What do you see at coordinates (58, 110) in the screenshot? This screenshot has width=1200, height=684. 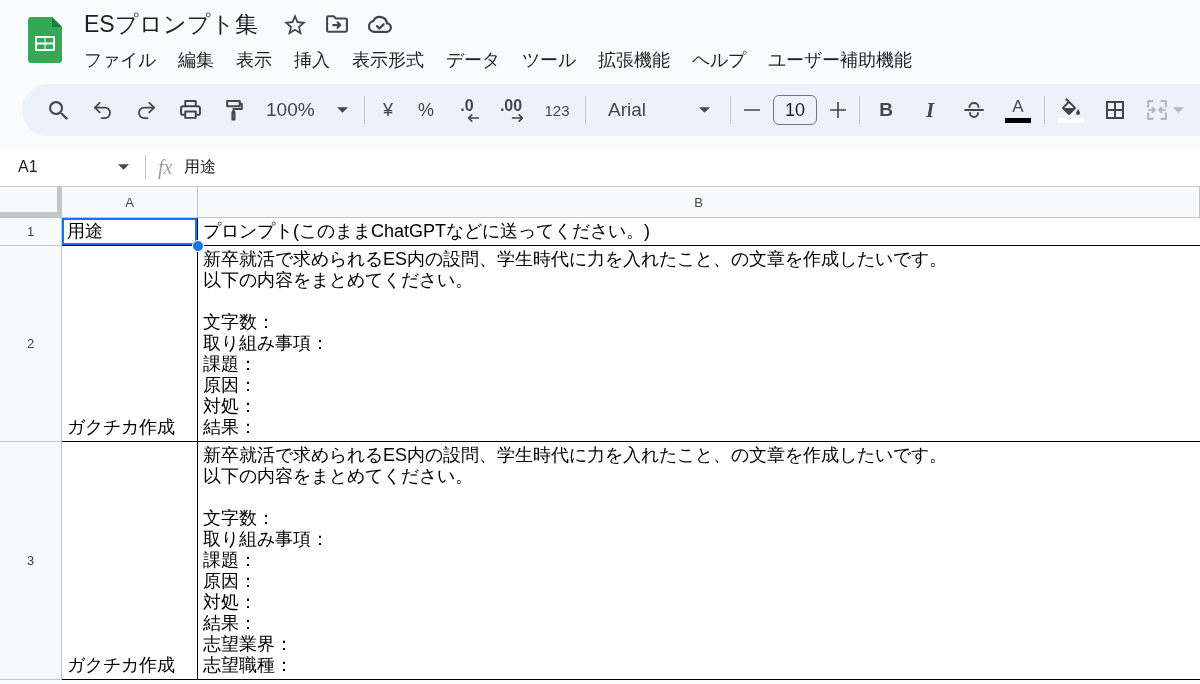 I see `search-icon` at bounding box center [58, 110].